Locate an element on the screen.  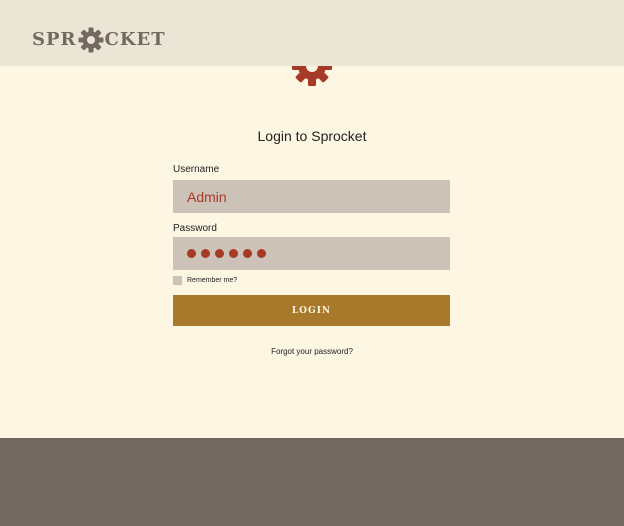
hero-gear-container is located at coordinates (312, 77).